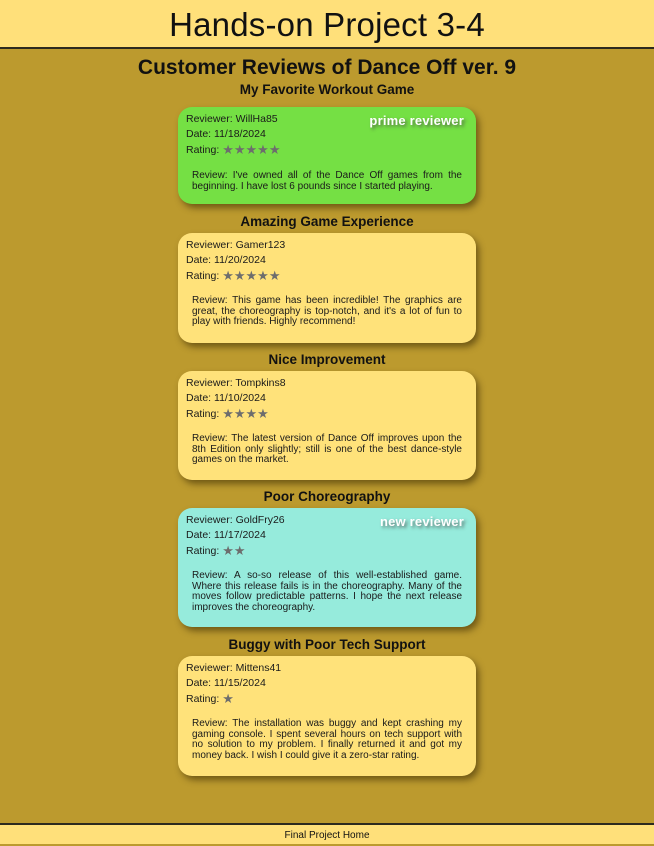 This screenshot has height=846, width=654. Describe the element at coordinates (256, 119) in the screenshot. I see `reviewer-name: WillHa85` at that location.